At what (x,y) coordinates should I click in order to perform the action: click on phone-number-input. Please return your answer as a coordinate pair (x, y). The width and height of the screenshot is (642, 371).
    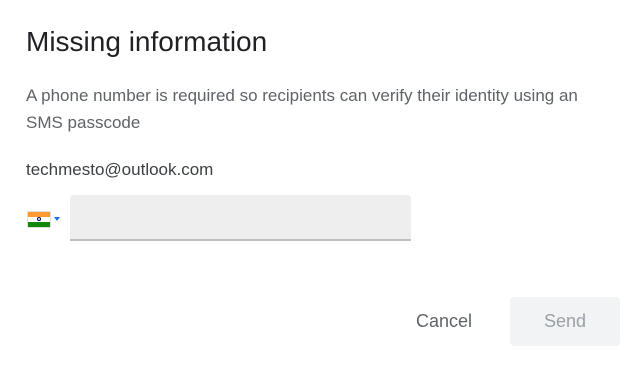
    Looking at the image, I should click on (240, 218).